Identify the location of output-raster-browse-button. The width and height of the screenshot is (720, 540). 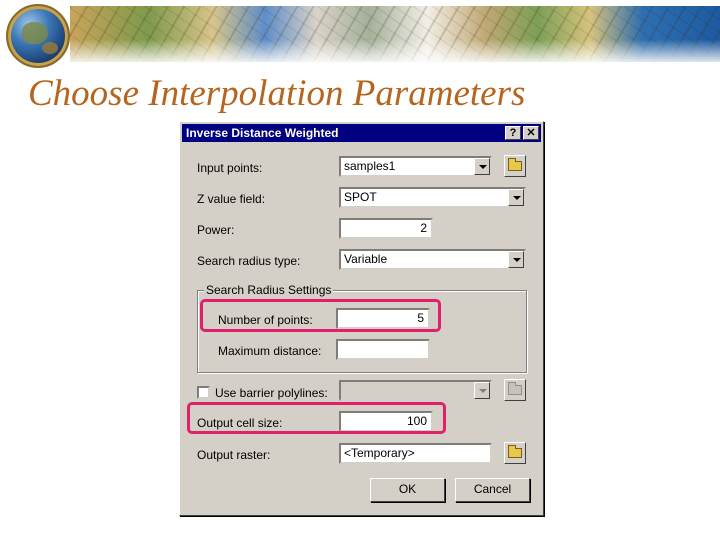
(515, 453).